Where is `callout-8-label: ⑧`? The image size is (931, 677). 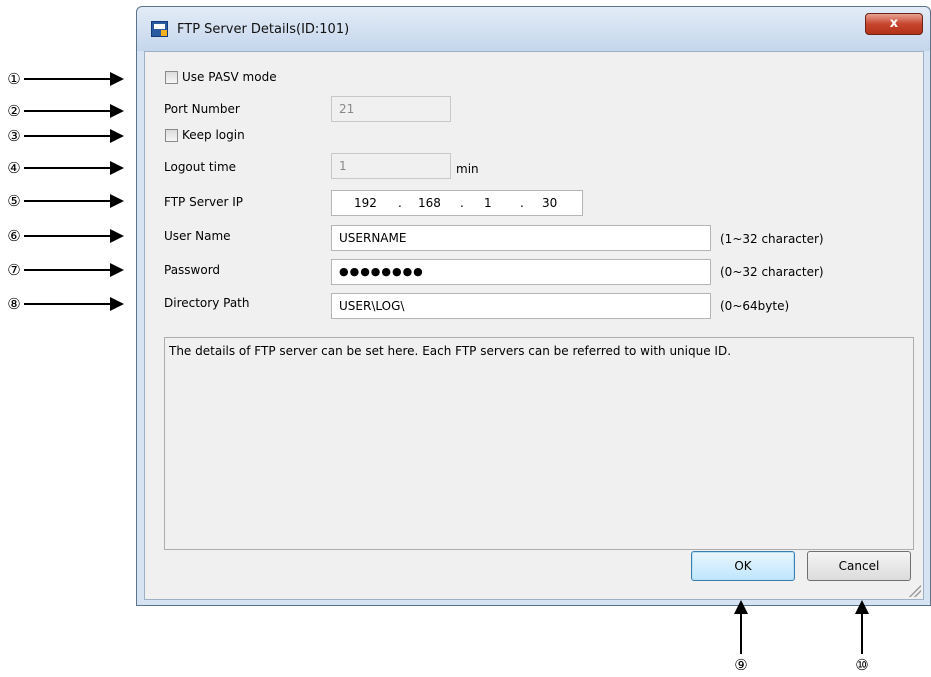 callout-8-label: ⑧ is located at coordinates (14, 304).